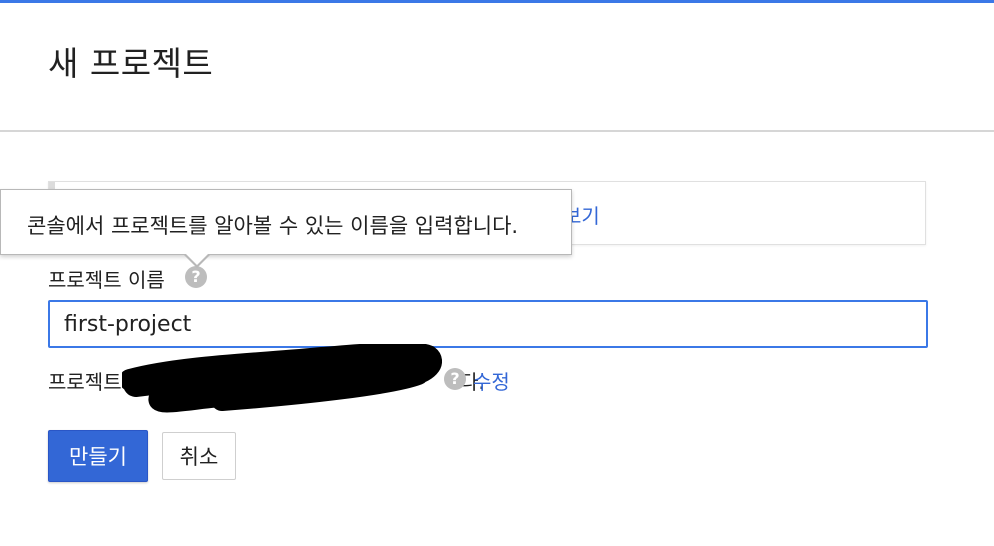  I want to click on project-name-input, so click(488, 324).